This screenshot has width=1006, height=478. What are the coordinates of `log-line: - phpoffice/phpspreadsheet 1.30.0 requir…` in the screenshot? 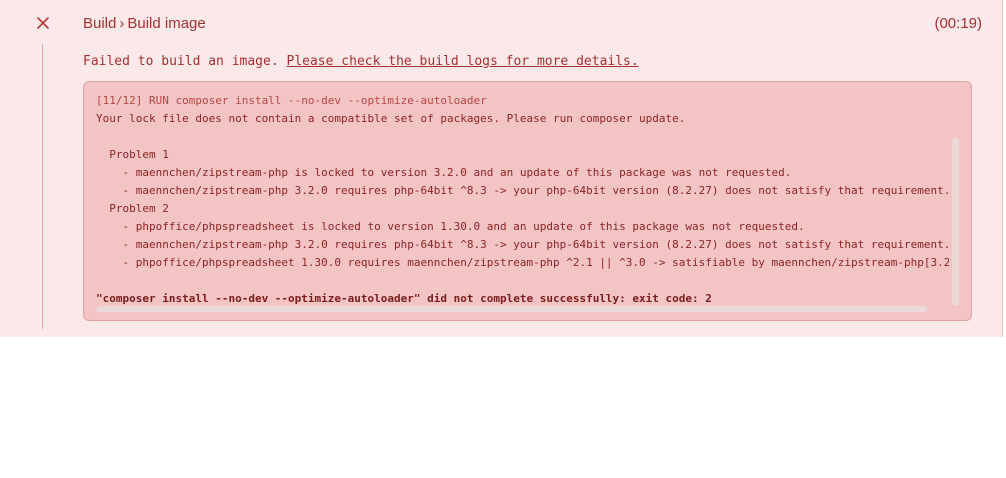 It's located at (522, 262).